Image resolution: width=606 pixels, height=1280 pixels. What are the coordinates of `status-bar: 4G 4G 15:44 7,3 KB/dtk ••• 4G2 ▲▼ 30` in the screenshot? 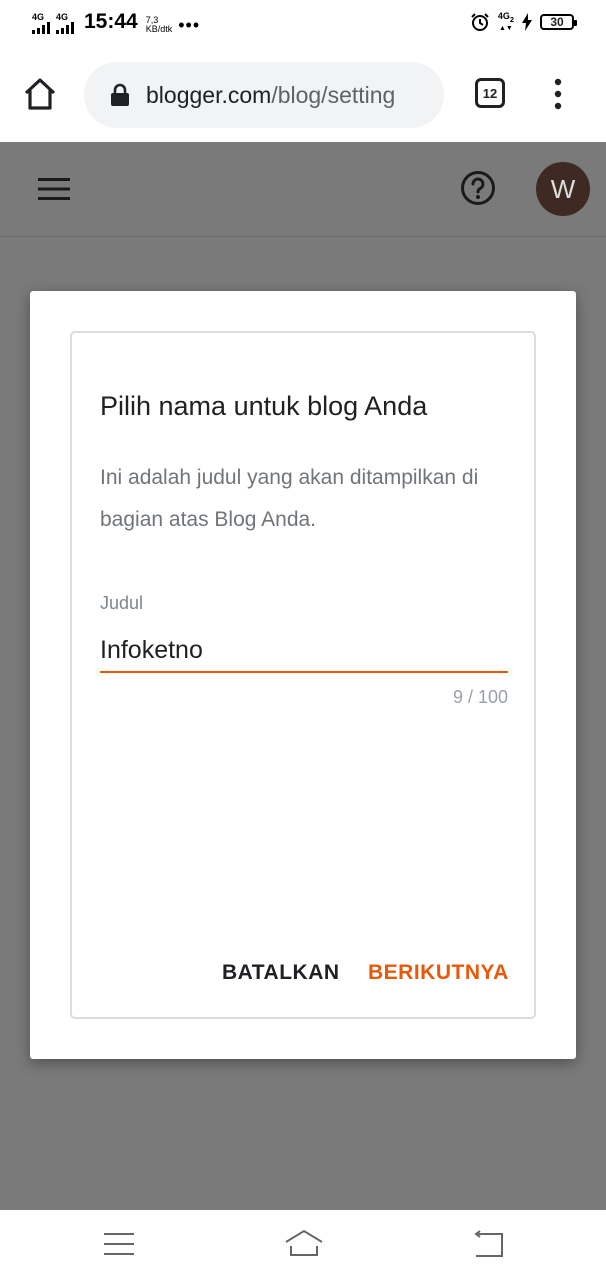 It's located at (303, 23).